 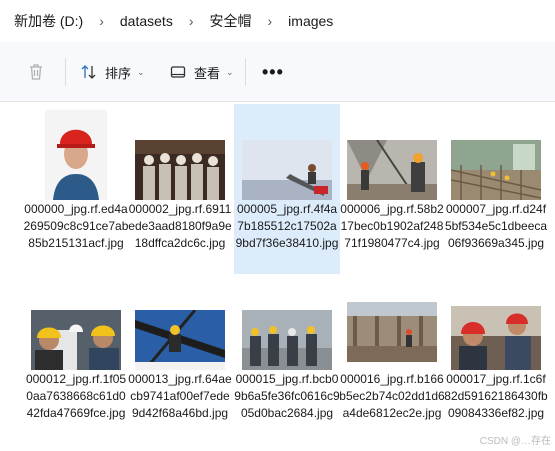 I want to click on watermark: CSDN @…存在, so click(x=515, y=441).